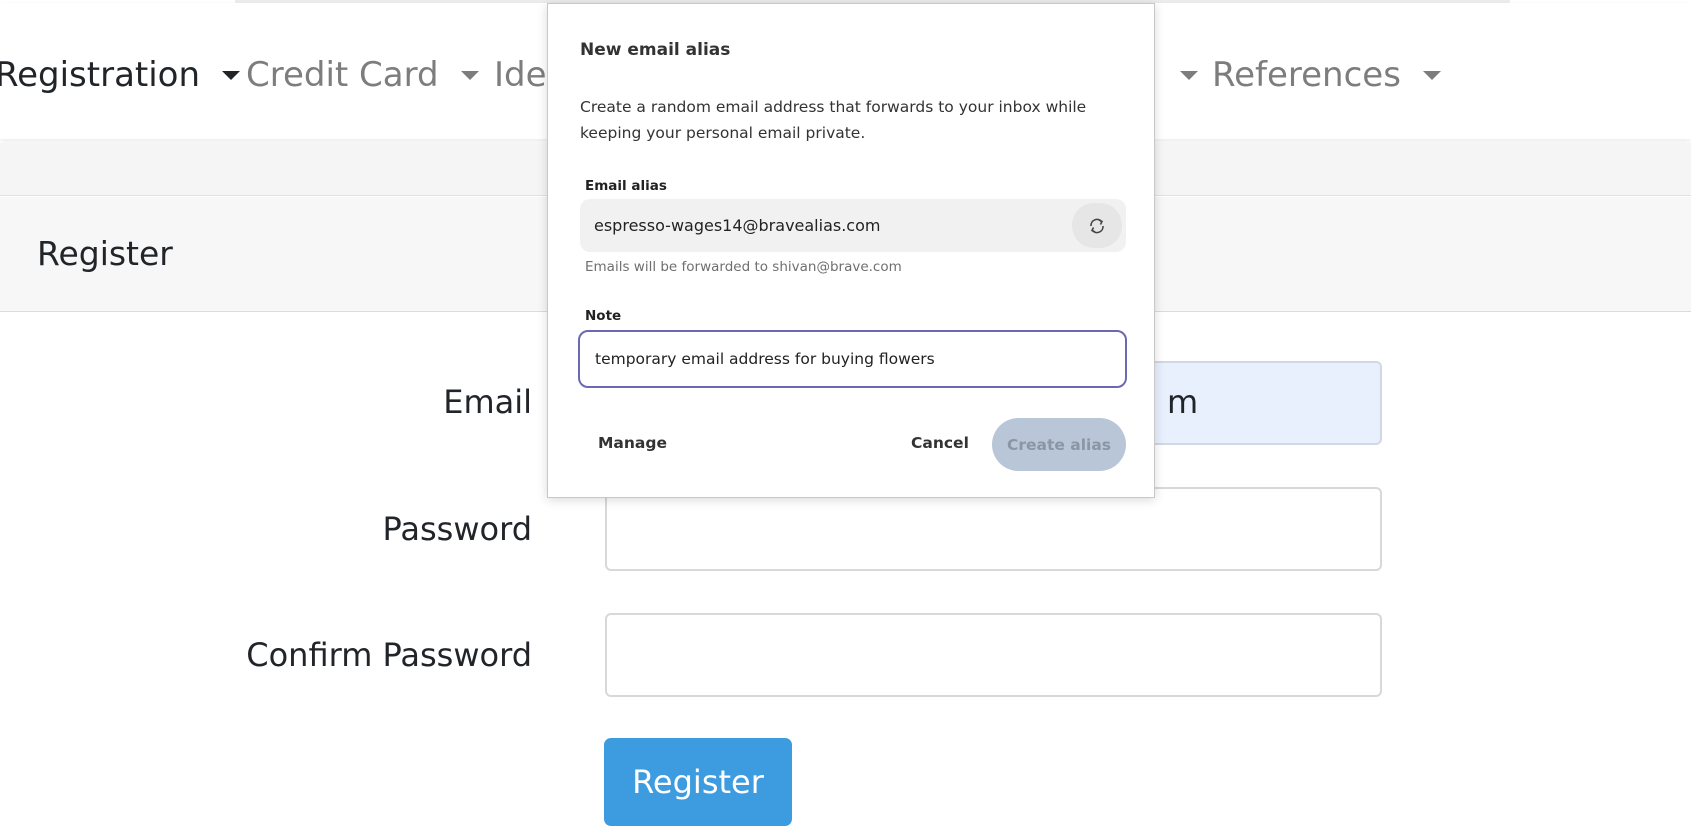 This screenshot has width=1691, height=839. I want to click on password-field, so click(993, 529).